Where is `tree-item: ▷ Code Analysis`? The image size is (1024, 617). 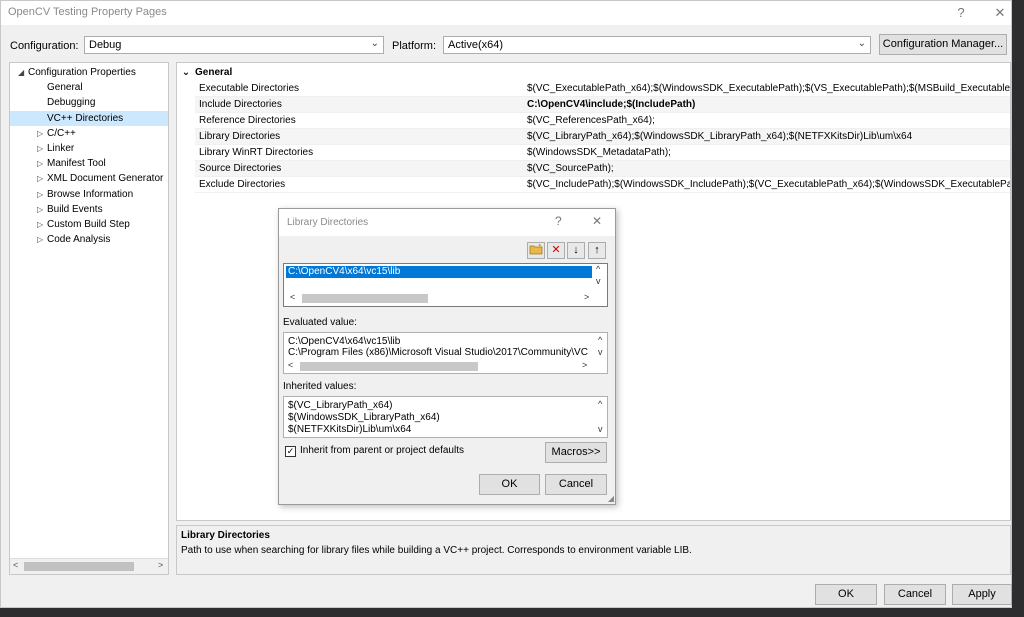
tree-item: ▷ Code Analysis is located at coordinates (75, 239).